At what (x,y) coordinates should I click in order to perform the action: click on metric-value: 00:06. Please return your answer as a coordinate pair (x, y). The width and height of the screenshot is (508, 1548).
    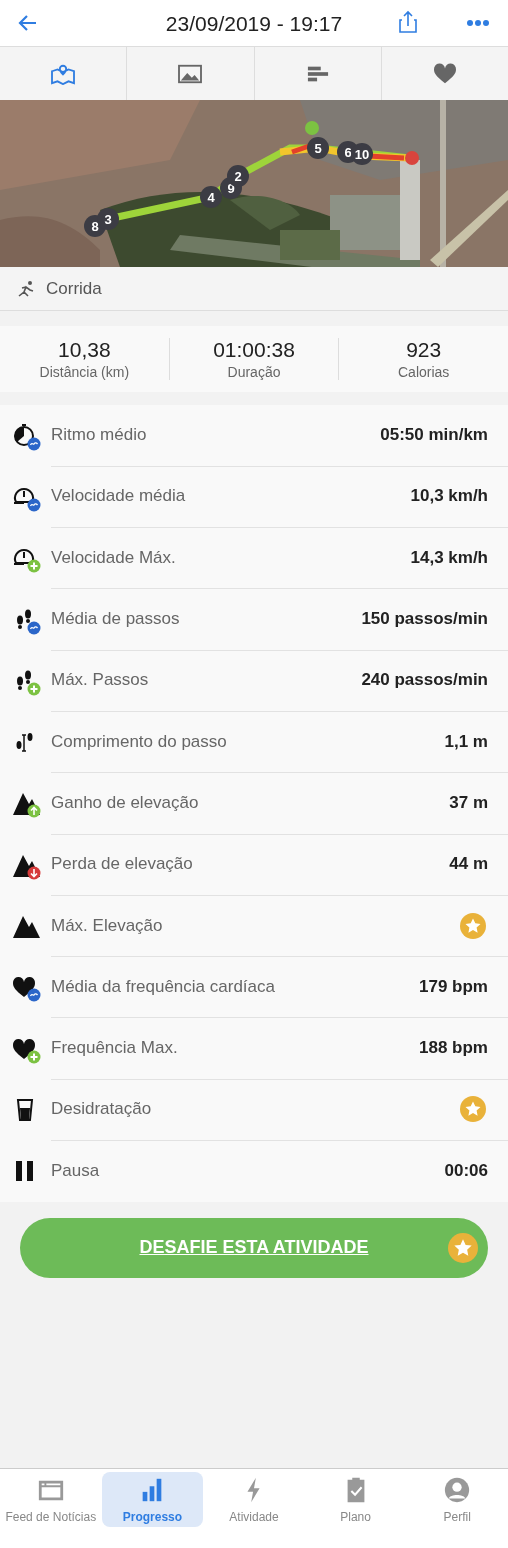
    Looking at the image, I should click on (466, 1171).